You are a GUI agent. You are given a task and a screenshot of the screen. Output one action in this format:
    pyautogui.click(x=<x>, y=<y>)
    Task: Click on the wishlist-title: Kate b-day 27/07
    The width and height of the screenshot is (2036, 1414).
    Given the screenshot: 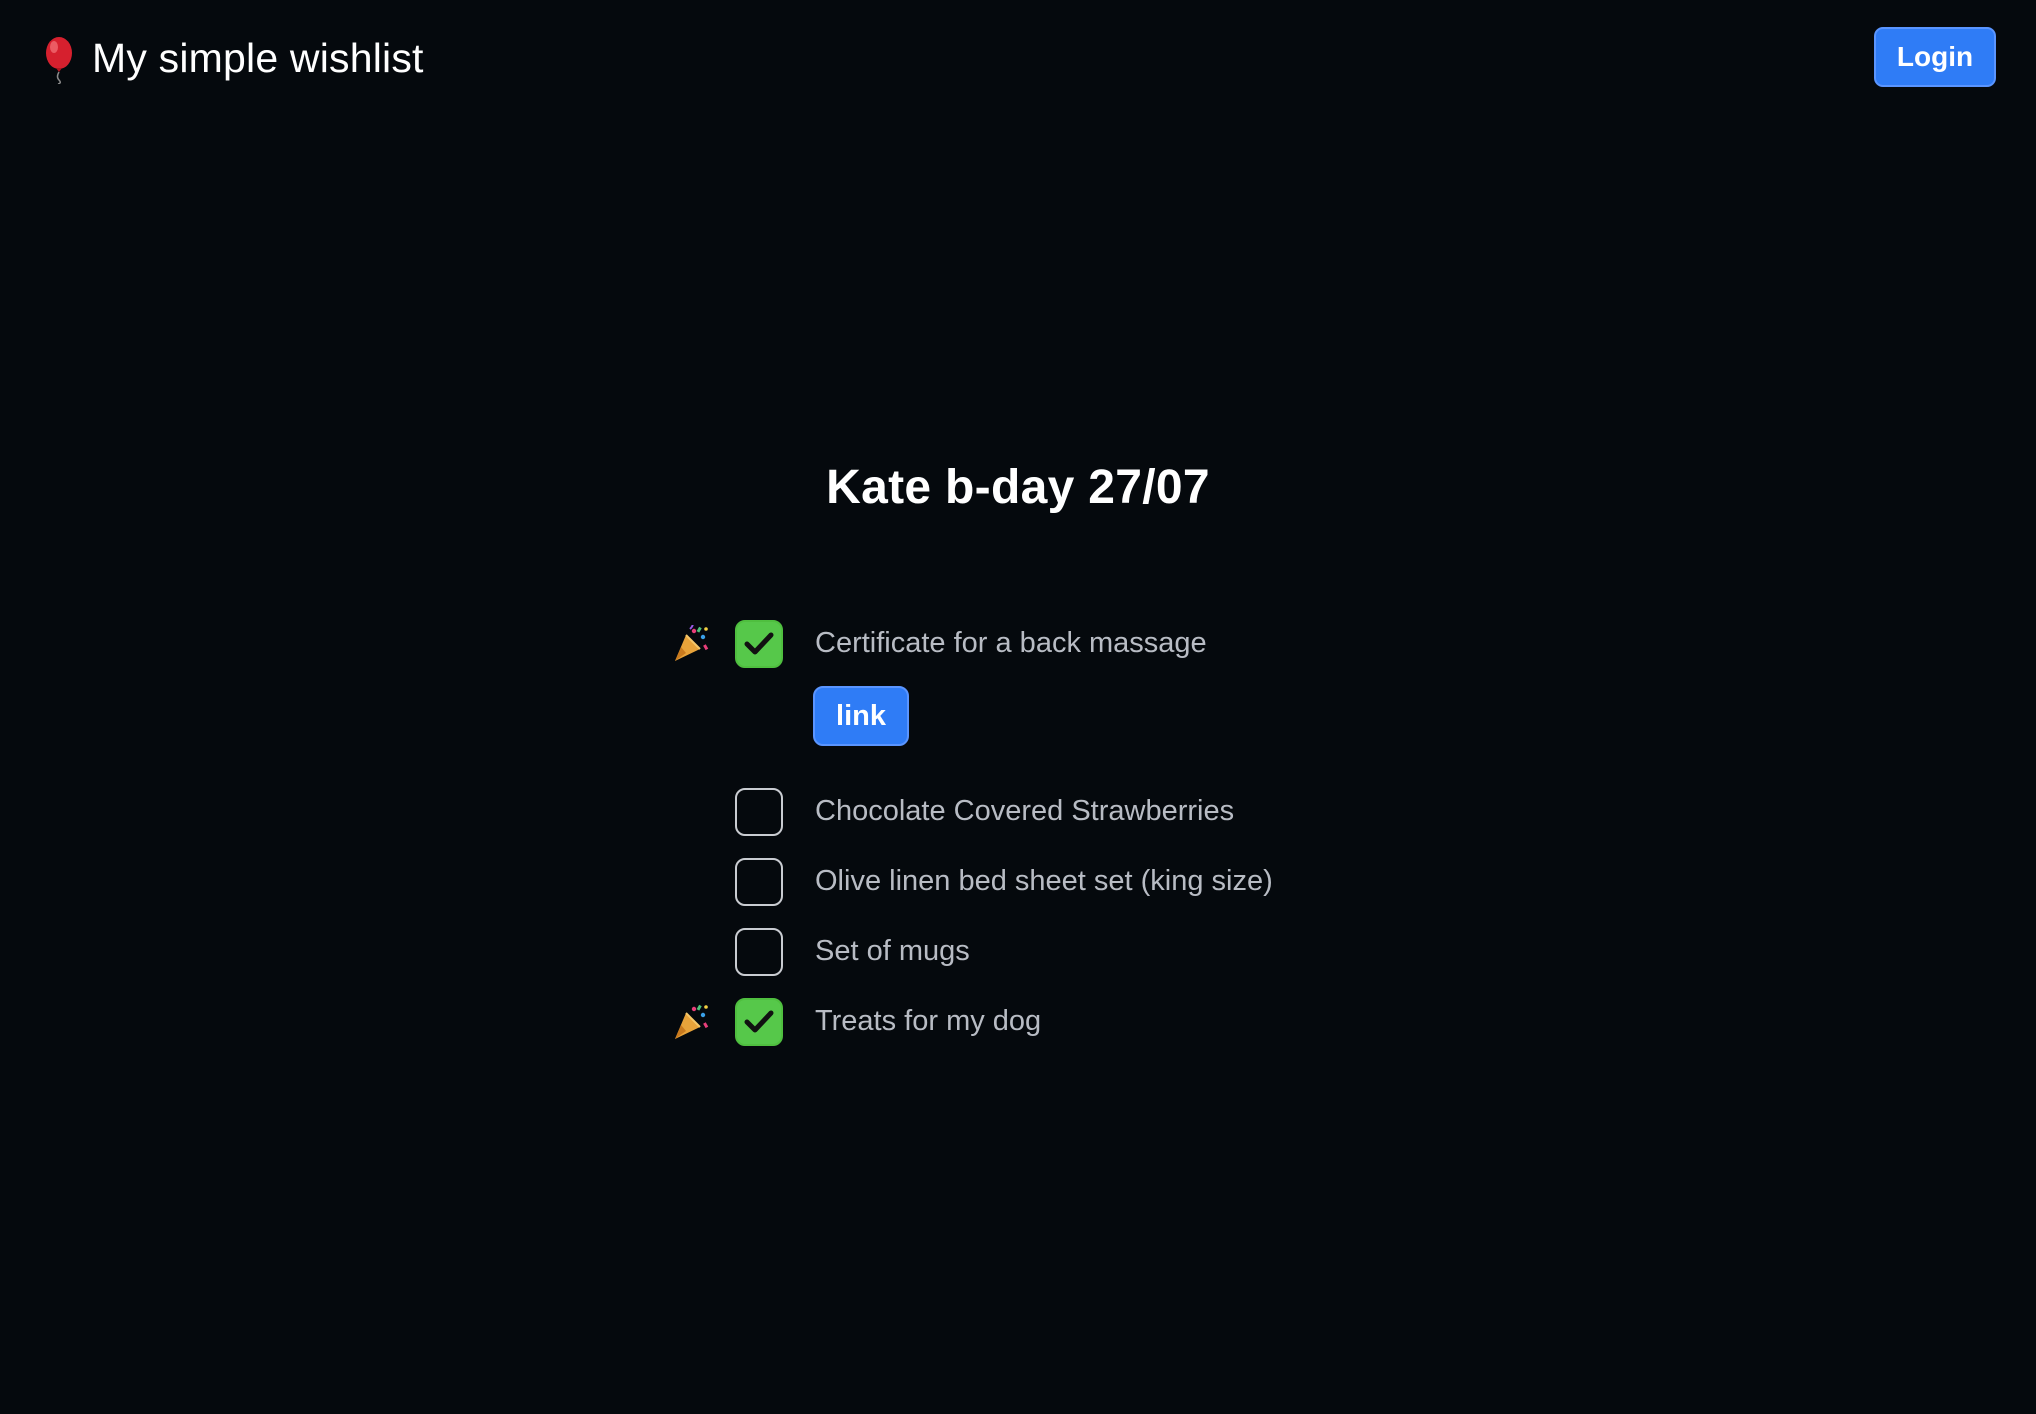 What is the action you would take?
    pyautogui.click(x=1018, y=487)
    